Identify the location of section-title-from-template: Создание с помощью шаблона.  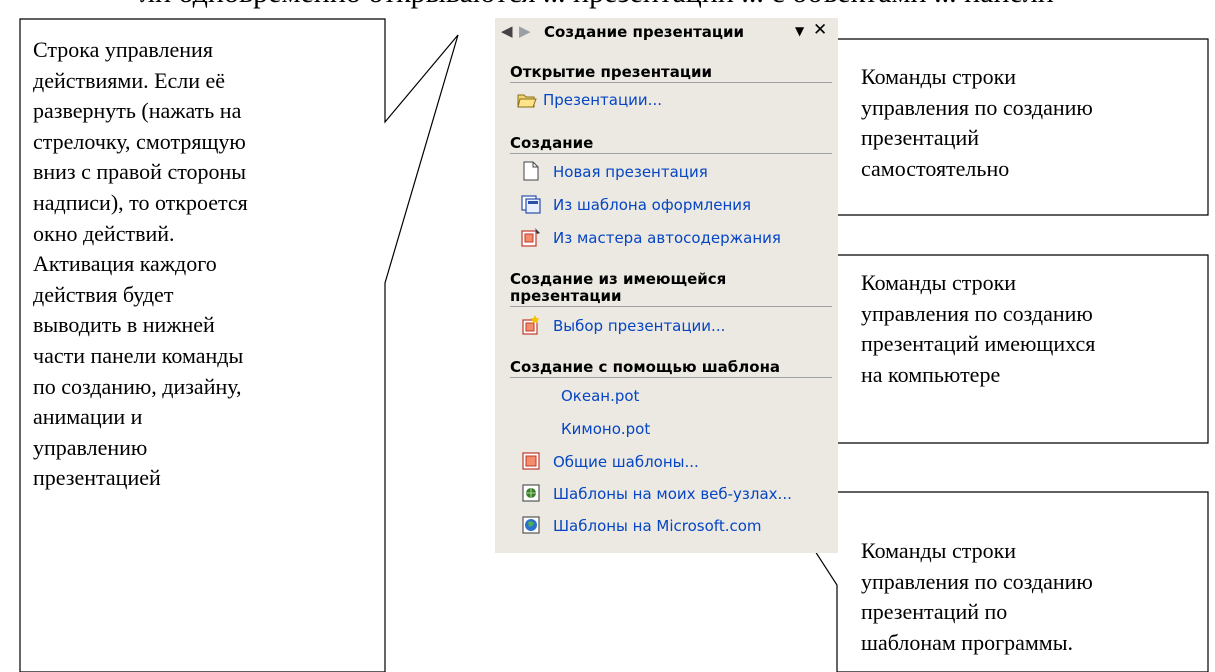
(645, 367).